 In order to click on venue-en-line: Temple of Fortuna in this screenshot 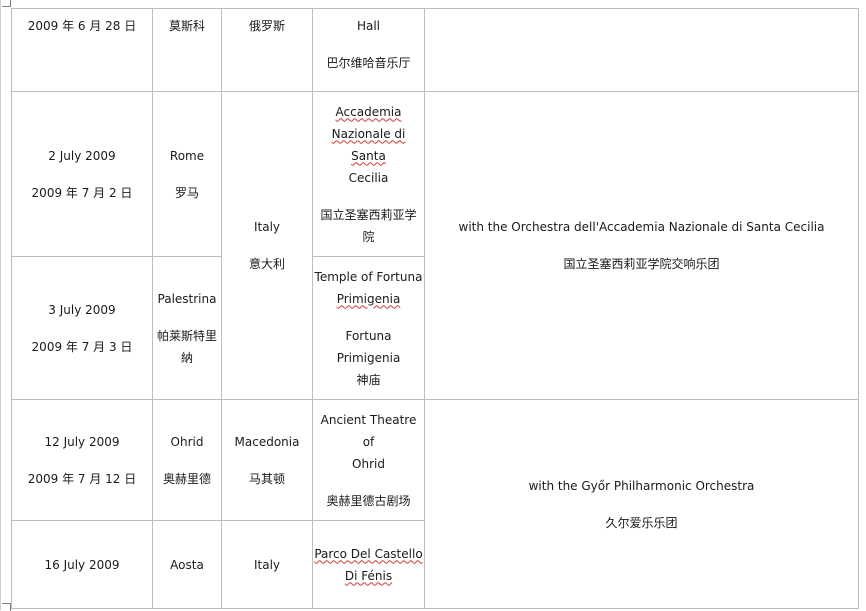, I will do `click(368, 276)`.